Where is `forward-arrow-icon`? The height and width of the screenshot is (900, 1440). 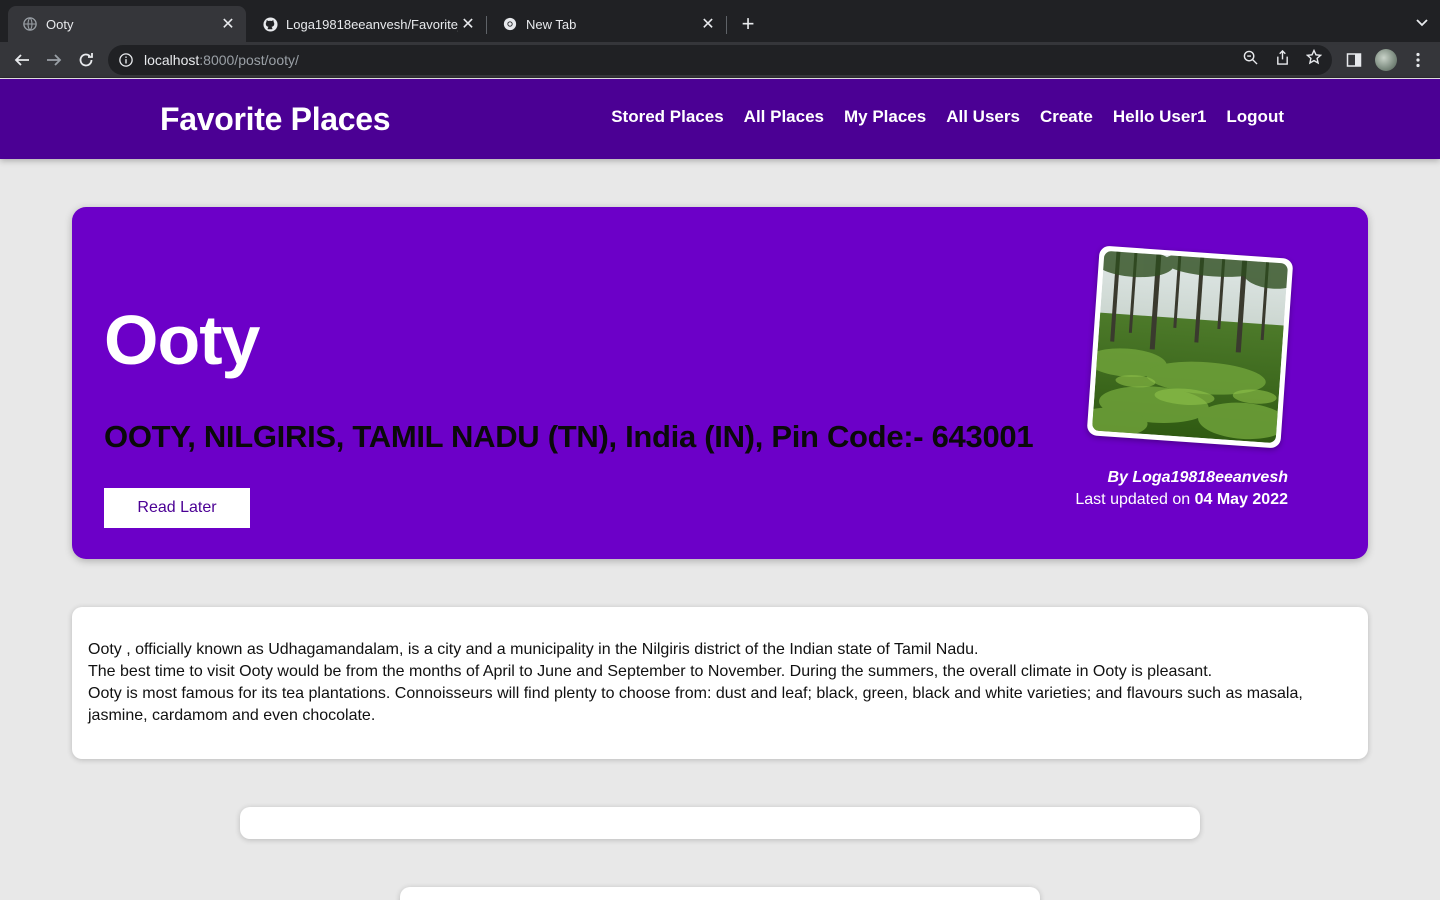 forward-arrow-icon is located at coordinates (54, 60).